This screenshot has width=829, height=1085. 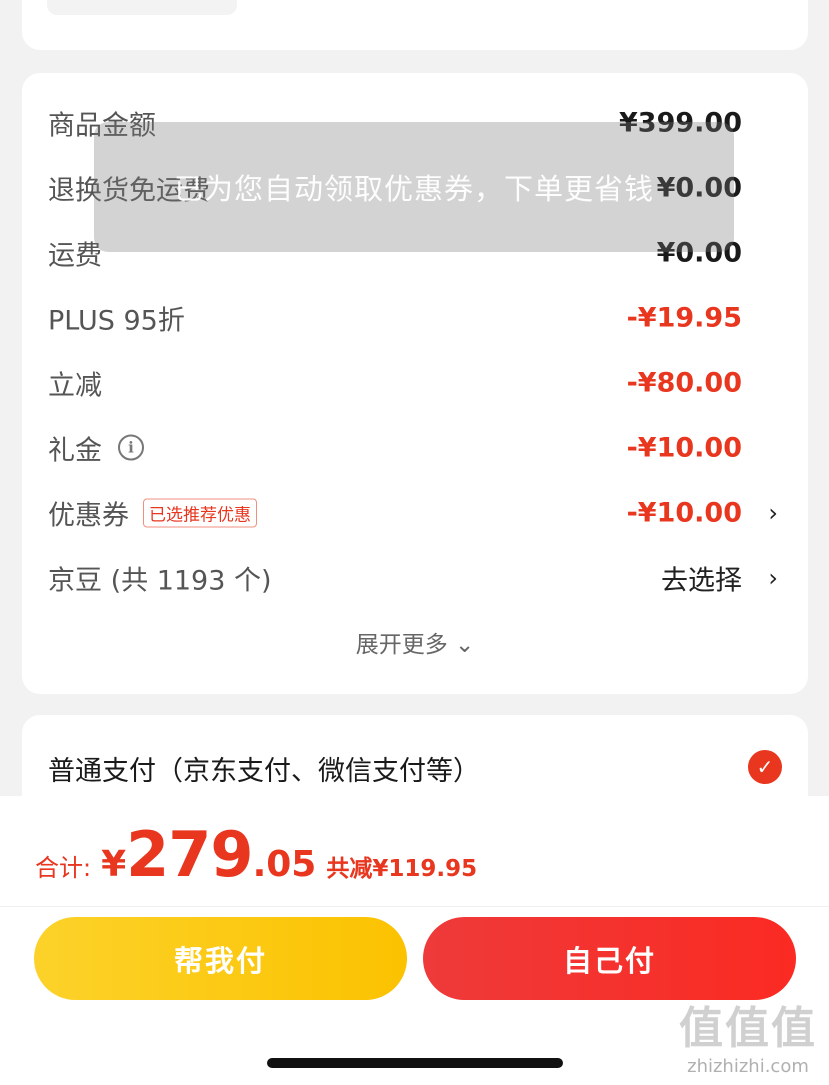 I want to click on fee-label: 礼金 i, so click(x=96, y=447).